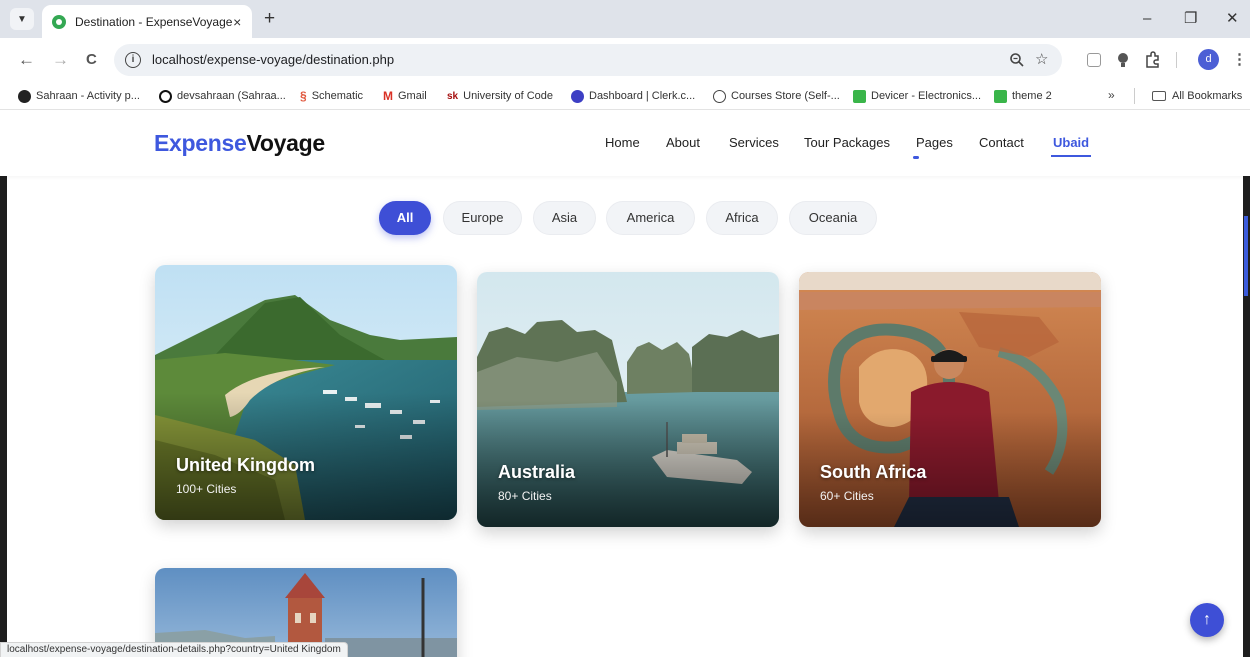 This screenshot has width=1250, height=657. I want to click on filter-all: All, so click(405, 218).